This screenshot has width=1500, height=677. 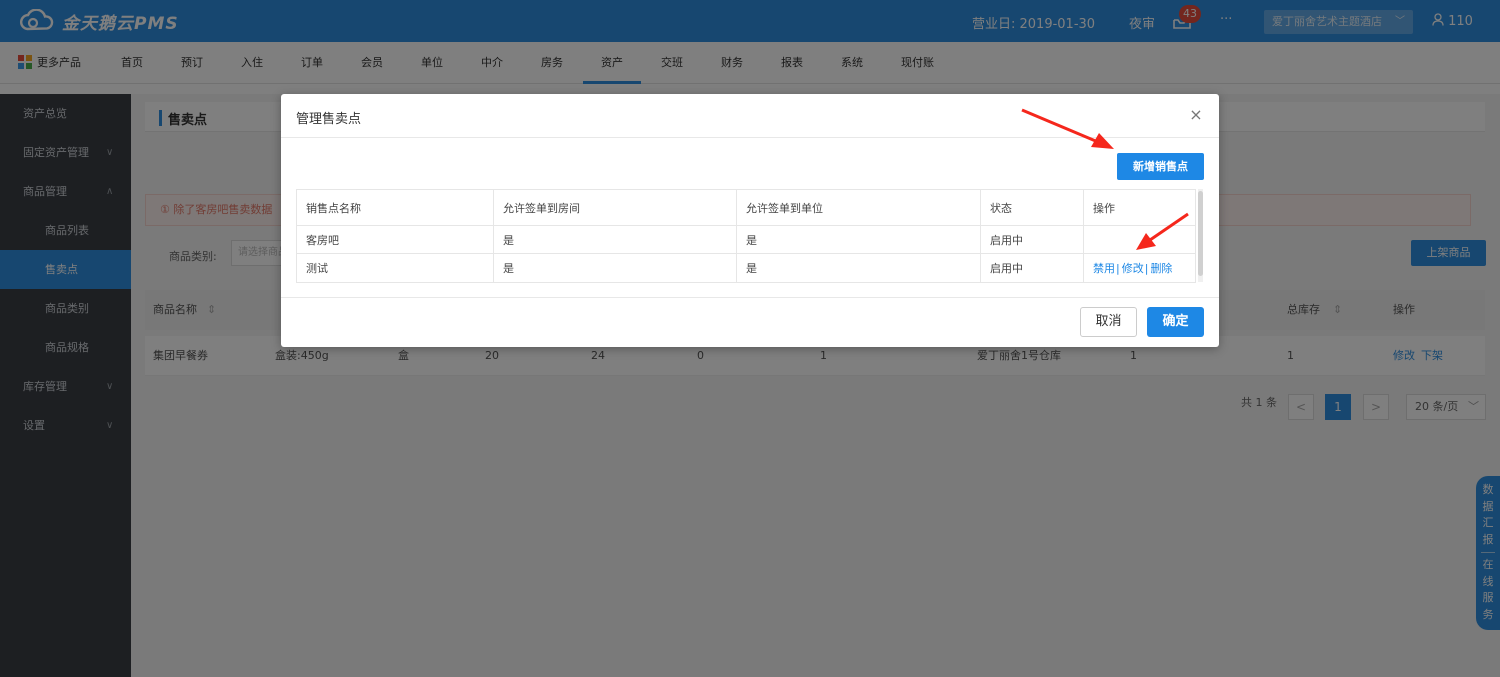 I want to click on table-header-row: 销售点名称 允许签单到房间 允许签单到单位 状态 操作, so click(x=746, y=208).